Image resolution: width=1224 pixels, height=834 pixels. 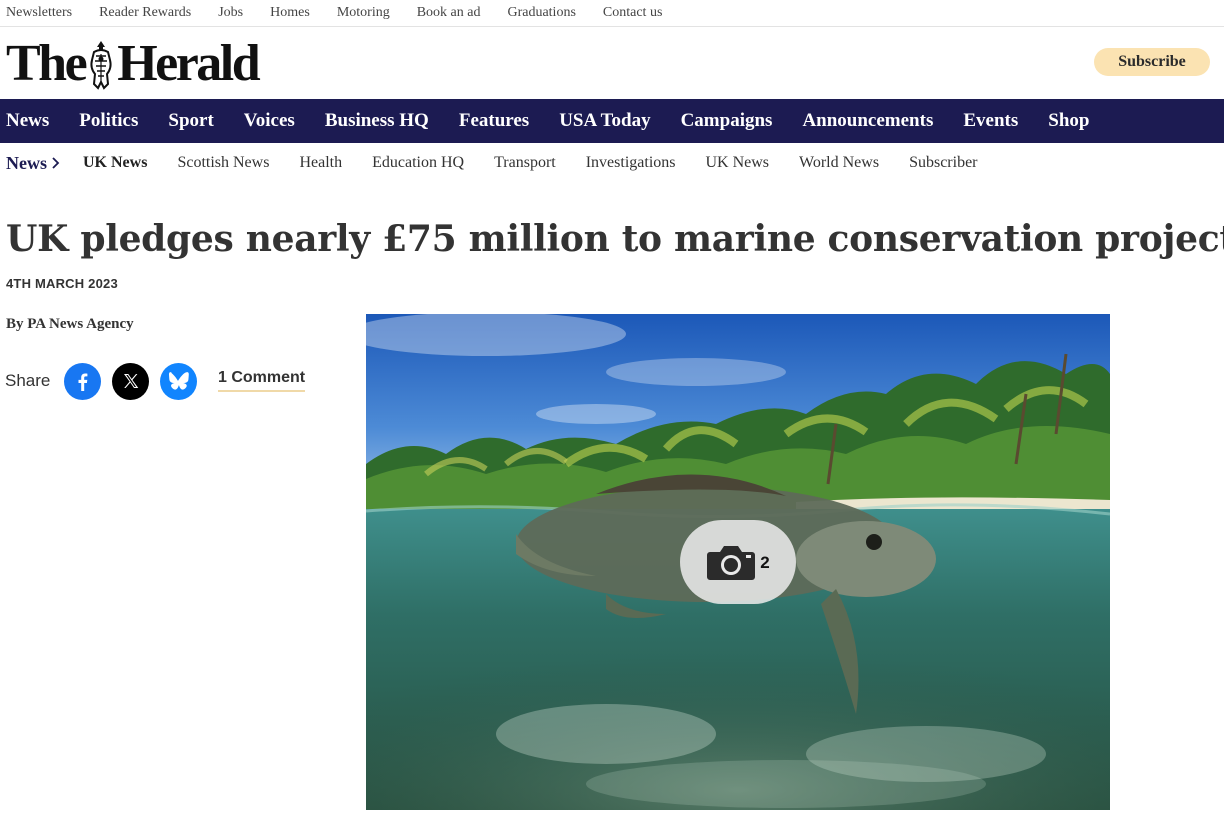 What do you see at coordinates (28, 380) in the screenshot?
I see `share-label: Share` at bounding box center [28, 380].